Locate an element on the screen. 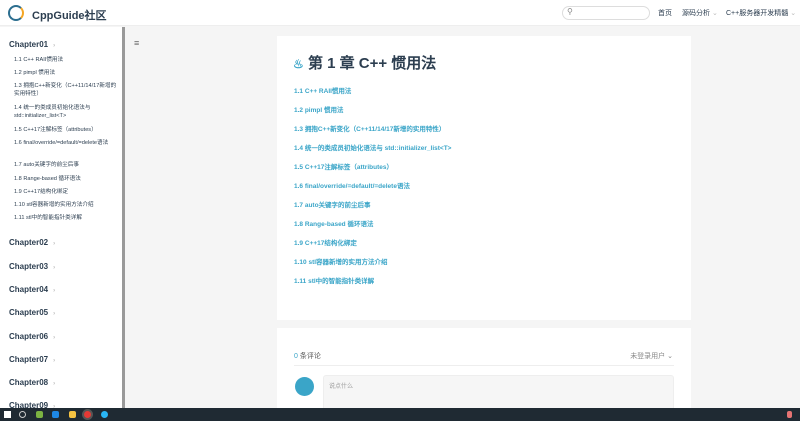  toc-link: 1.10 stl容器新增的实用方法介绍 is located at coordinates (341, 261).